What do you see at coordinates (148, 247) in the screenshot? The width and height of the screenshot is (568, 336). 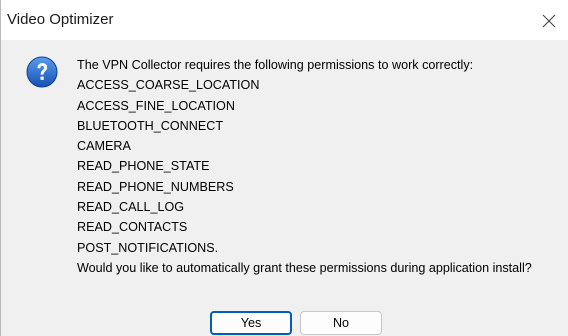 I see `permission-item: POST_NOTIFICATIONS.` at bounding box center [148, 247].